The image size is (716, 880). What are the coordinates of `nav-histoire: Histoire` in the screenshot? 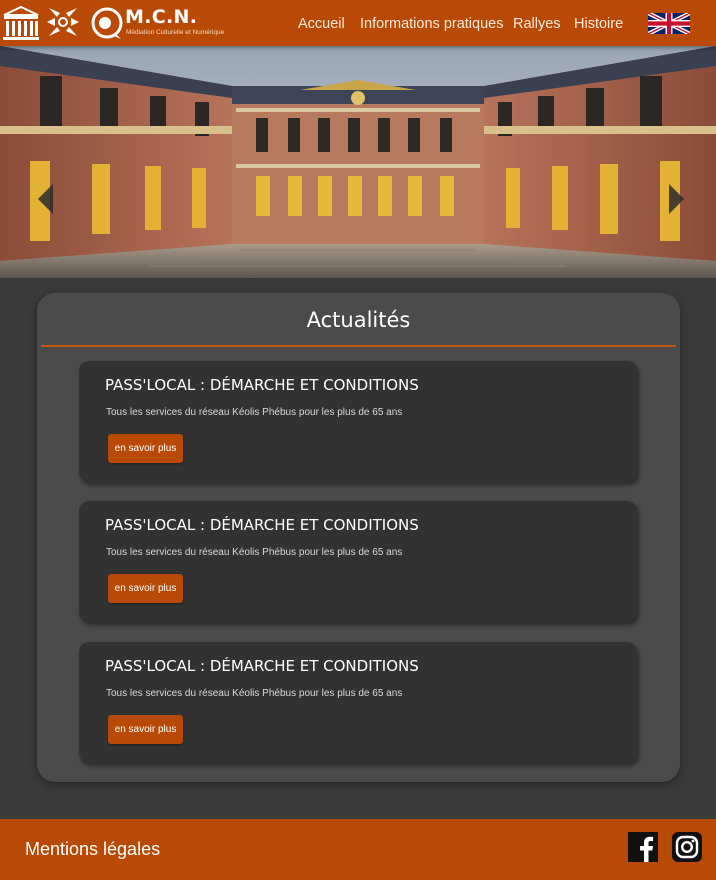 It's located at (598, 24).